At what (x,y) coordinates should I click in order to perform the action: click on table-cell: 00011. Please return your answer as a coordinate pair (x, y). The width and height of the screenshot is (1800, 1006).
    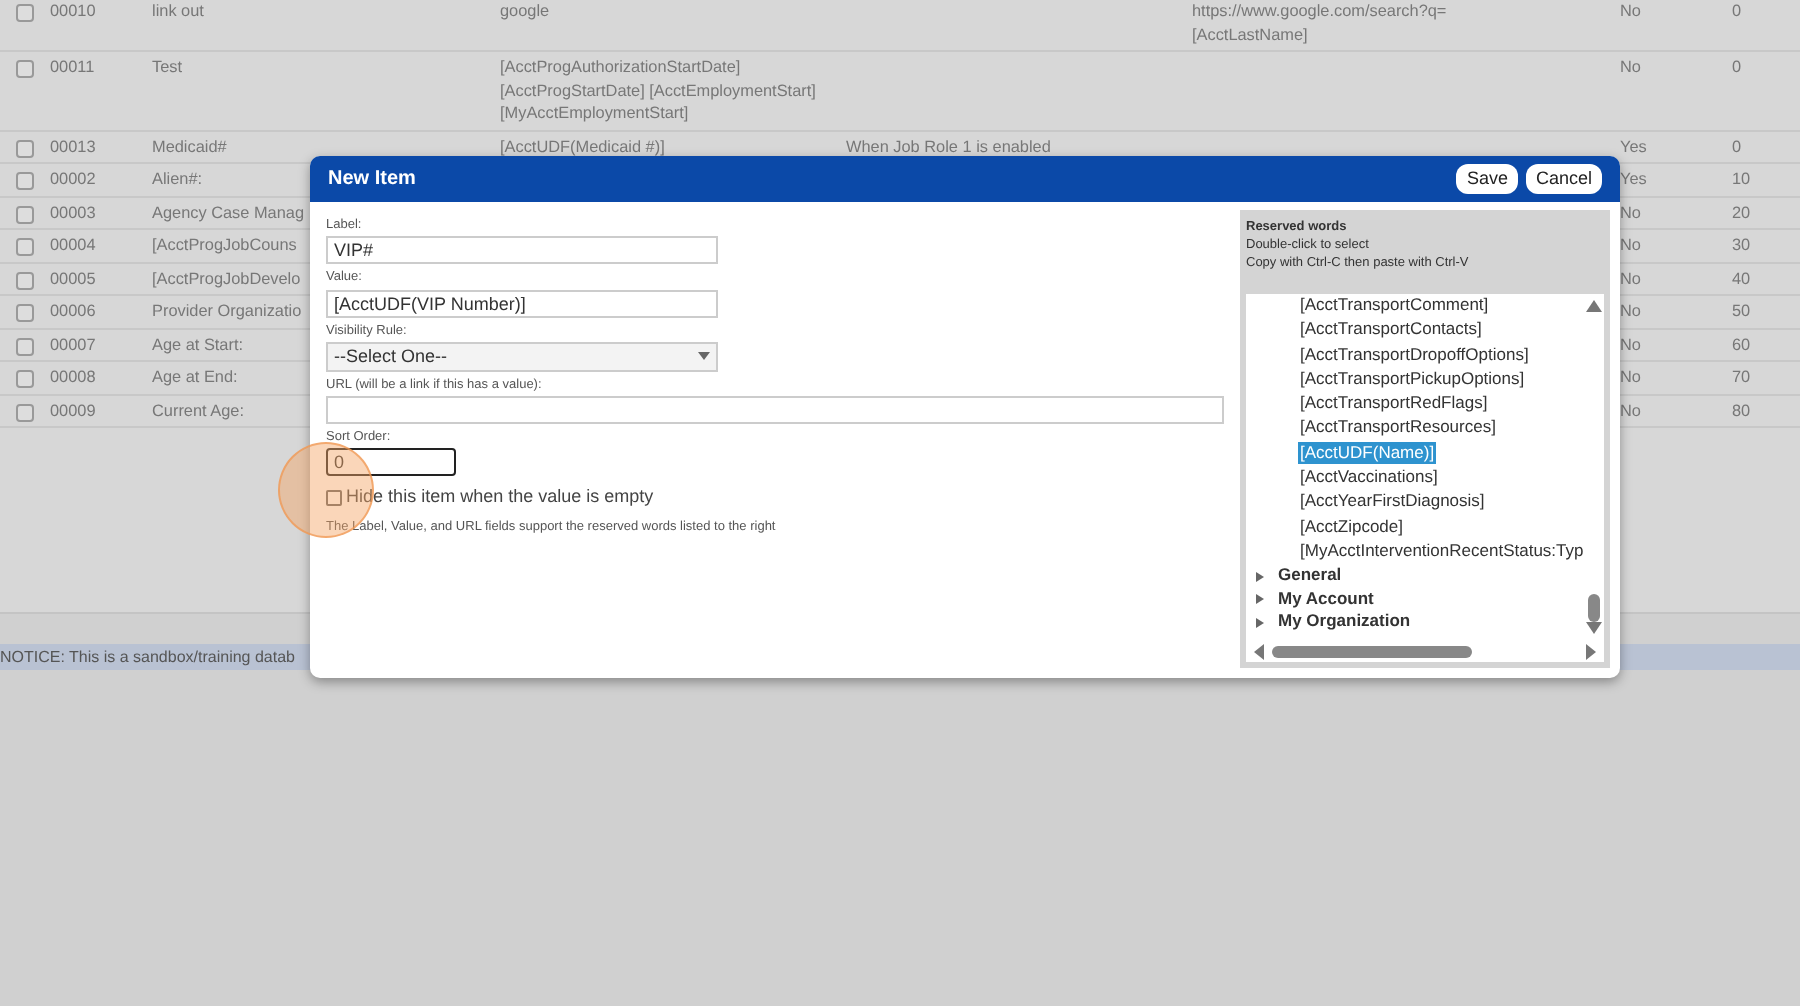
    Looking at the image, I should click on (72, 67).